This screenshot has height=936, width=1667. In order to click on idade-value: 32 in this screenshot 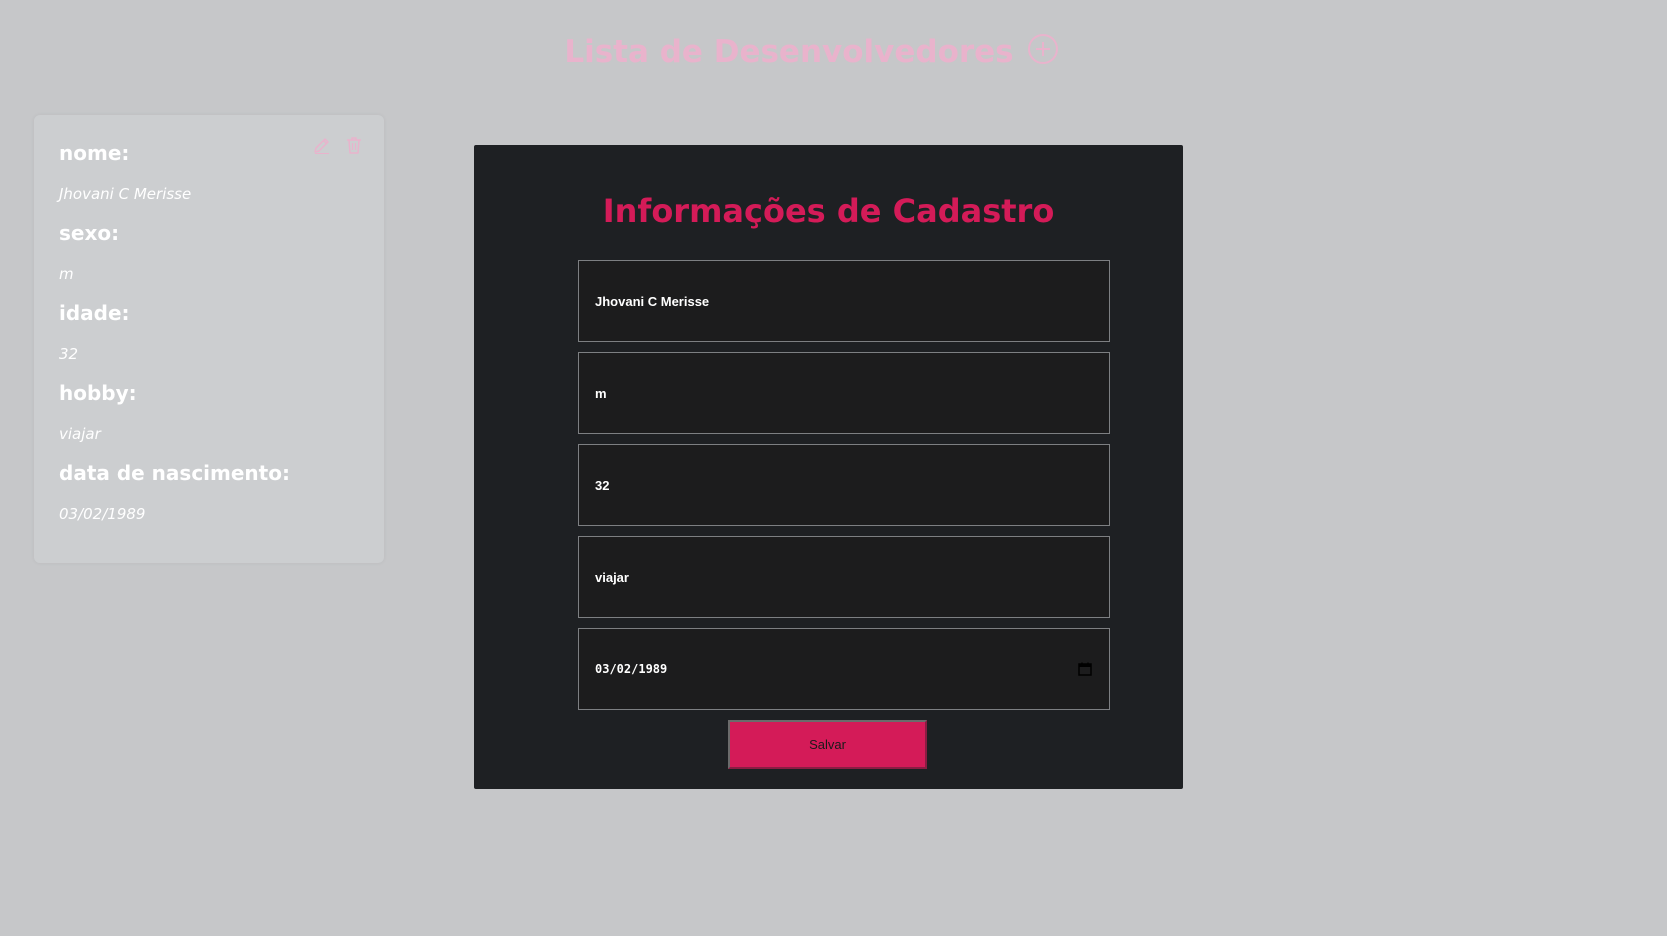, I will do `click(69, 354)`.